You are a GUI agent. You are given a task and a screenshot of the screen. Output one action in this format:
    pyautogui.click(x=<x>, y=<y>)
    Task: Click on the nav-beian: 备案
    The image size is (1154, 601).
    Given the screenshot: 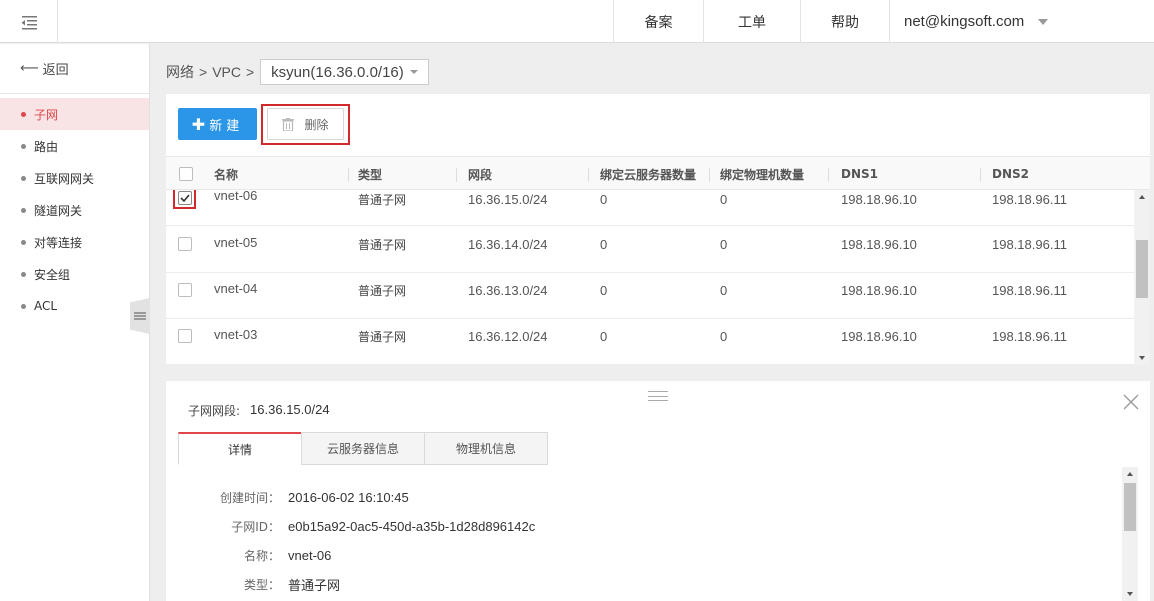 What is the action you would take?
    pyautogui.click(x=658, y=21)
    